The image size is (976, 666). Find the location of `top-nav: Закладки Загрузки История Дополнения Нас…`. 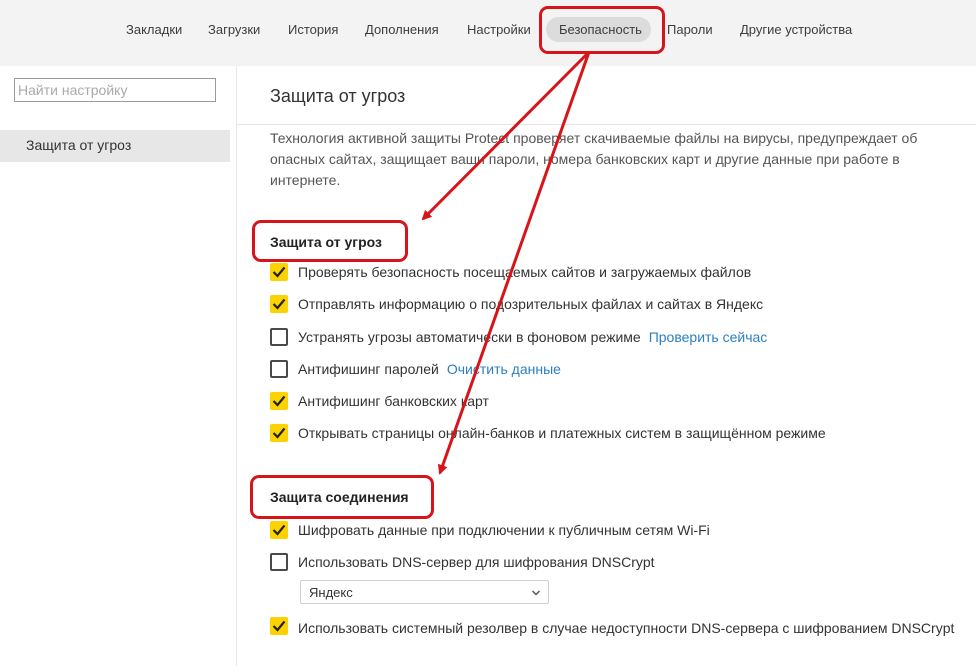

top-nav: Закладки Загрузки История Дополнения Нас… is located at coordinates (488, 33).